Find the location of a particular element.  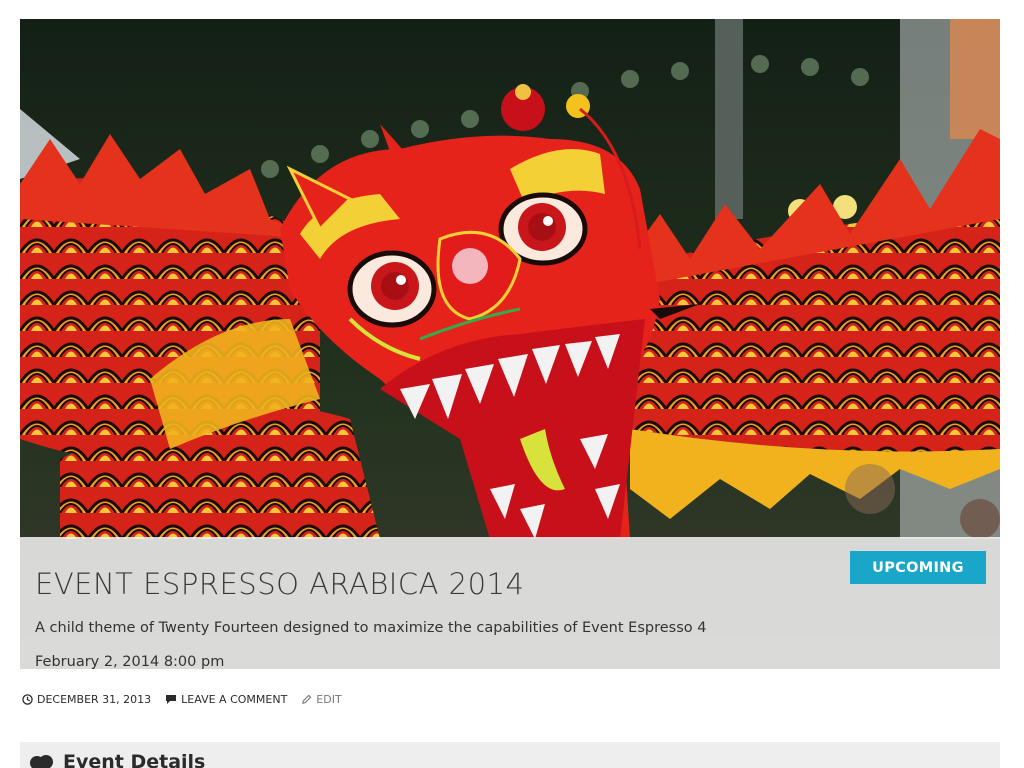

details-icon is located at coordinates (41, 761).